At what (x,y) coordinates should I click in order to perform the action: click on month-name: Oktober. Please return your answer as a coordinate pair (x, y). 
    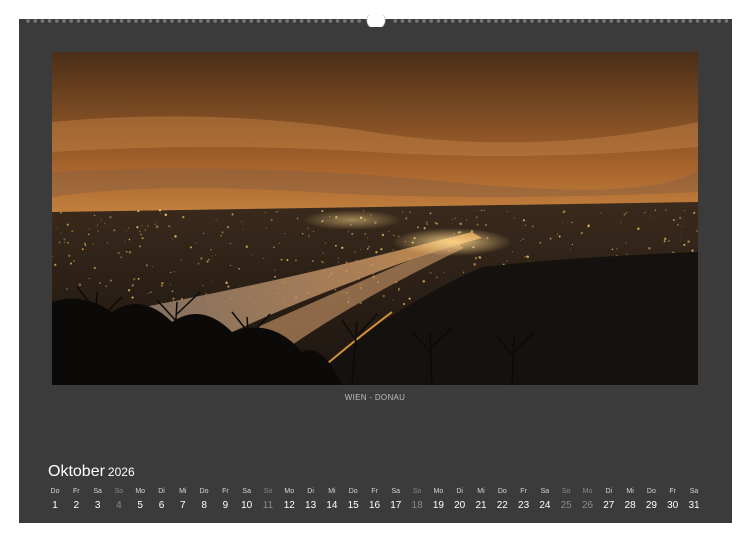
    Looking at the image, I should click on (76, 471).